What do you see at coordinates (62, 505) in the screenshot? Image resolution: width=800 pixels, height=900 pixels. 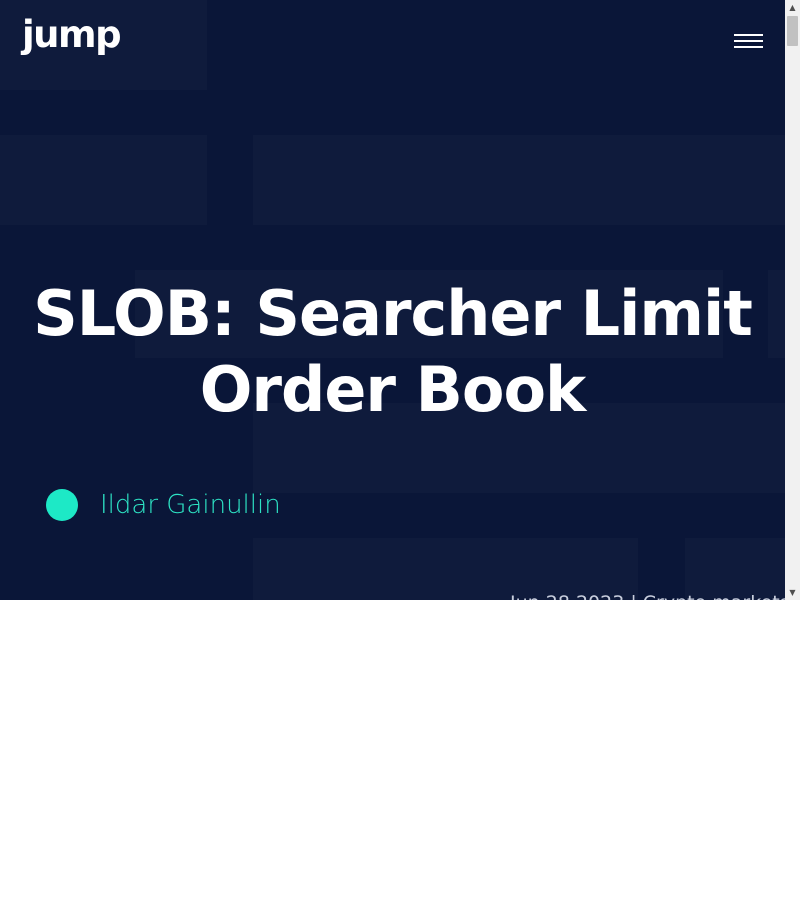 I see `author-avatar` at bounding box center [62, 505].